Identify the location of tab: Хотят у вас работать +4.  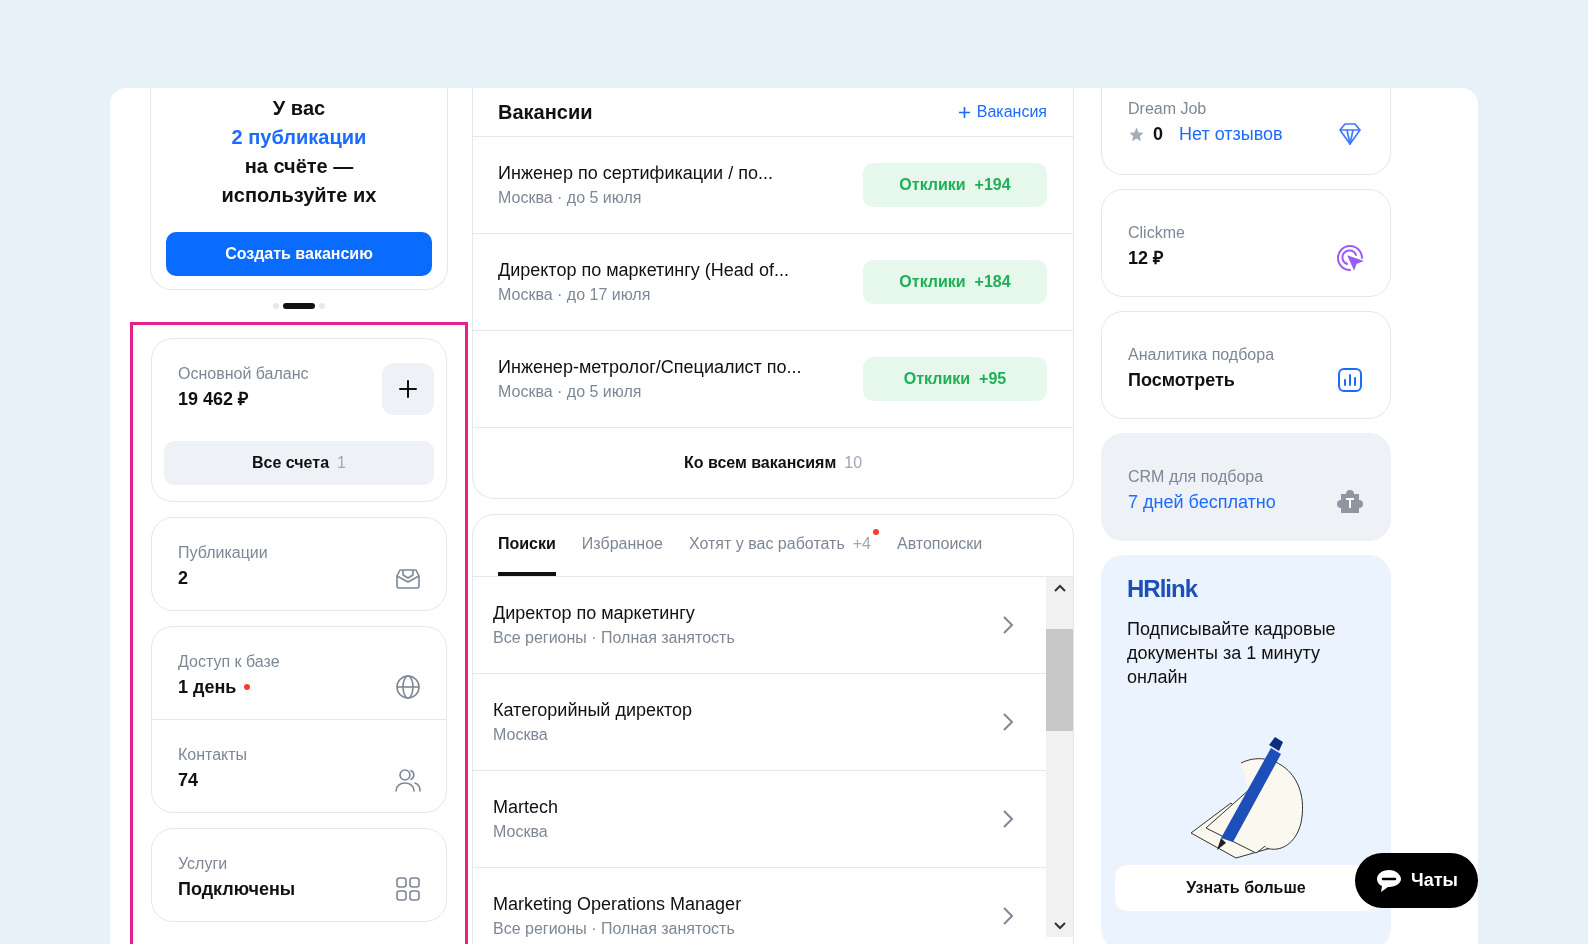
(779, 545).